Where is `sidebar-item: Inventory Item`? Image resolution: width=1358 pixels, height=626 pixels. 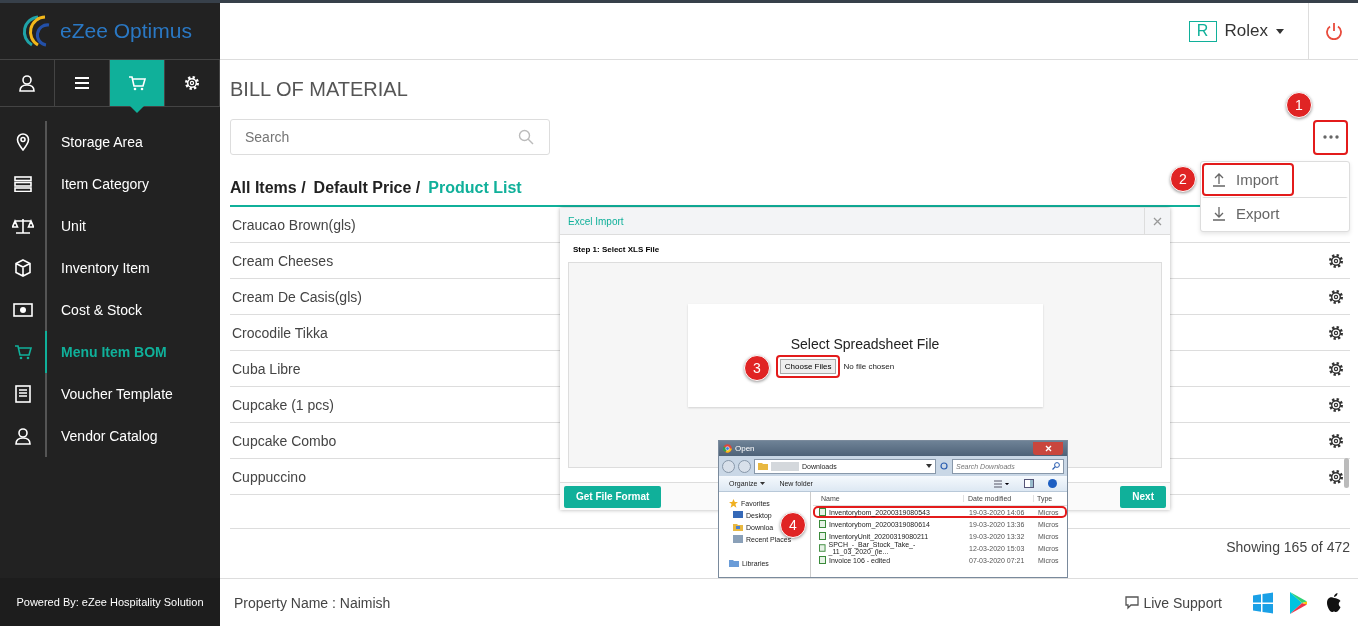
sidebar-item: Inventory Item is located at coordinates (97, 268).